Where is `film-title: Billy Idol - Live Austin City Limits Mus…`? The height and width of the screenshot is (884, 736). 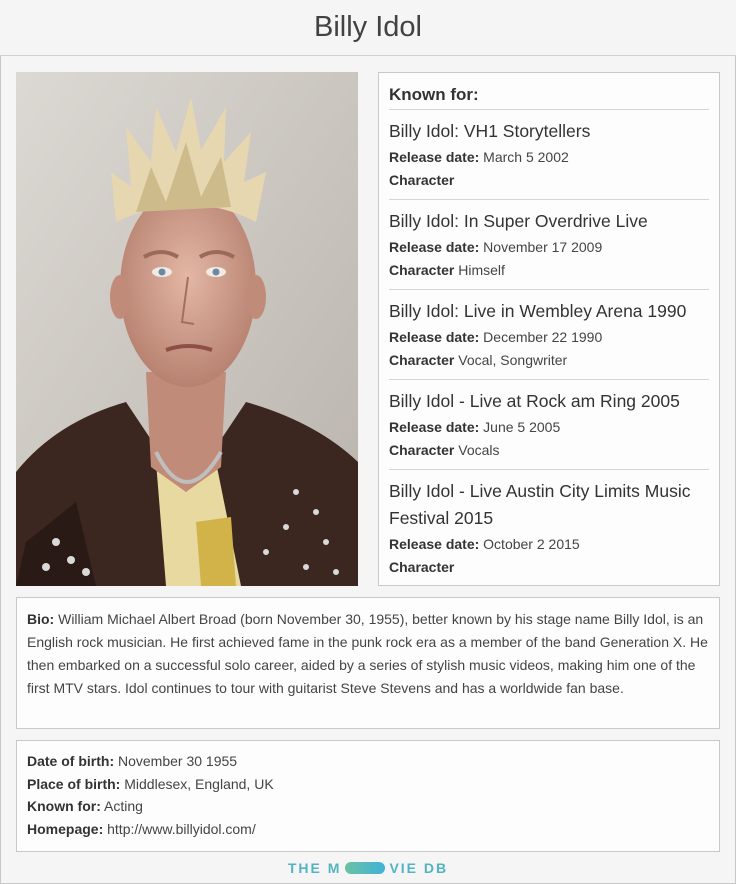
film-title: Billy Idol - Live Austin City Limits Mus… is located at coordinates (549, 505).